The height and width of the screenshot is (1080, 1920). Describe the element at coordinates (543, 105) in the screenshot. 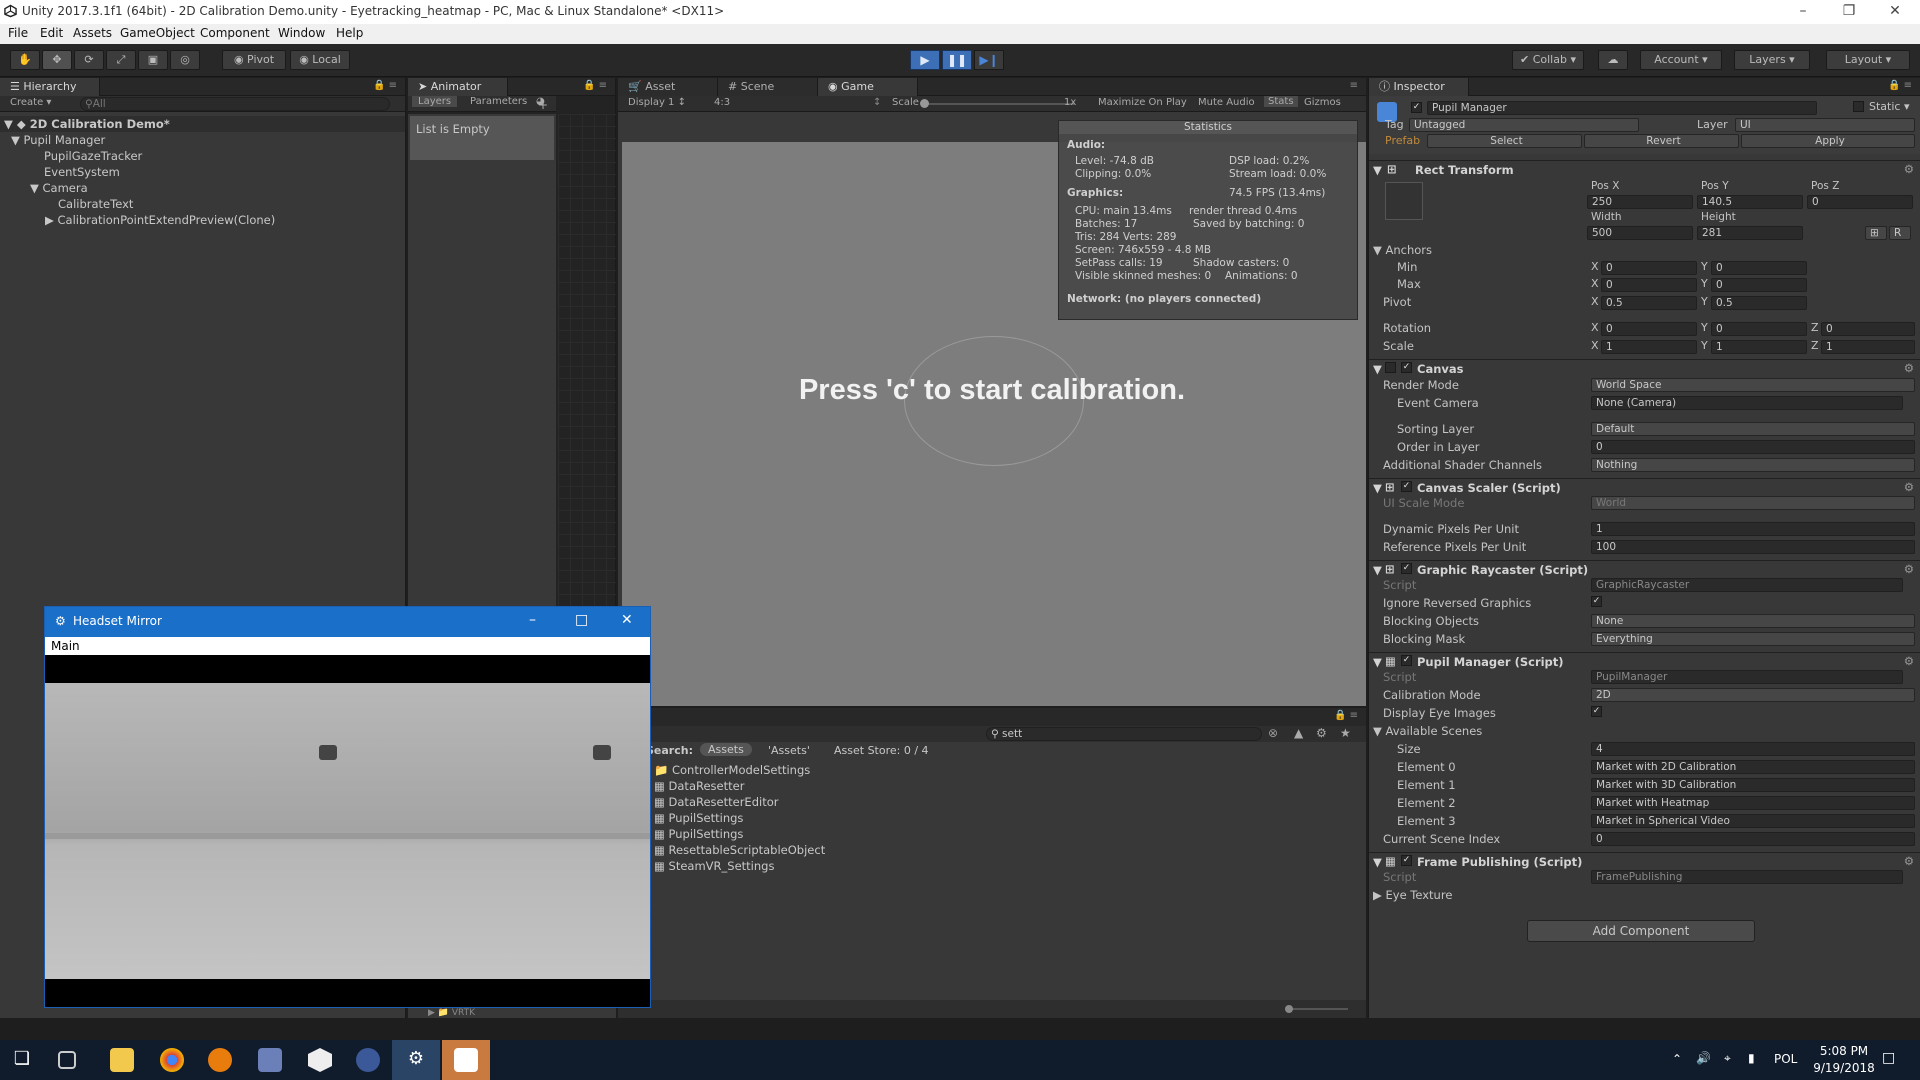

I see `add-layer-icon: +` at that location.